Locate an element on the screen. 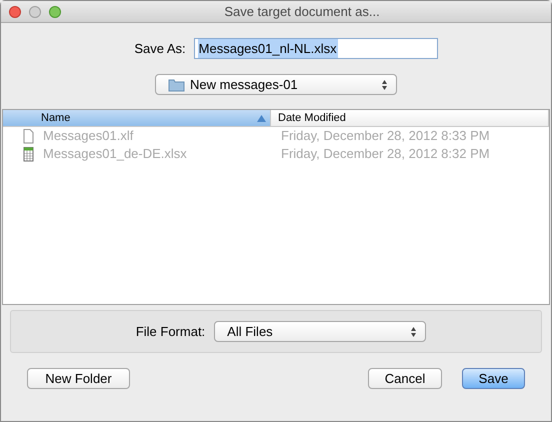  folder-icon is located at coordinates (176, 85).